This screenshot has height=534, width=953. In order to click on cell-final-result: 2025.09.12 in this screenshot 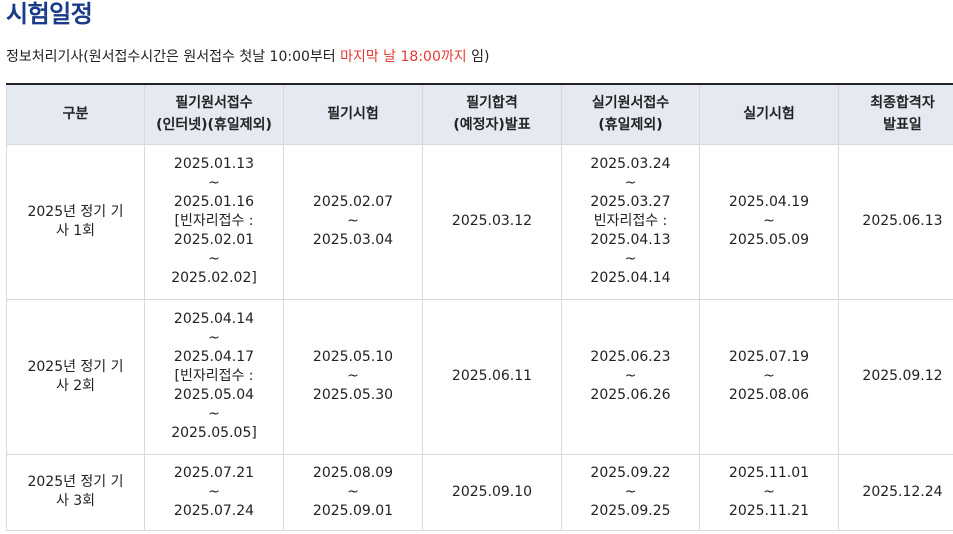, I will do `click(895, 376)`.